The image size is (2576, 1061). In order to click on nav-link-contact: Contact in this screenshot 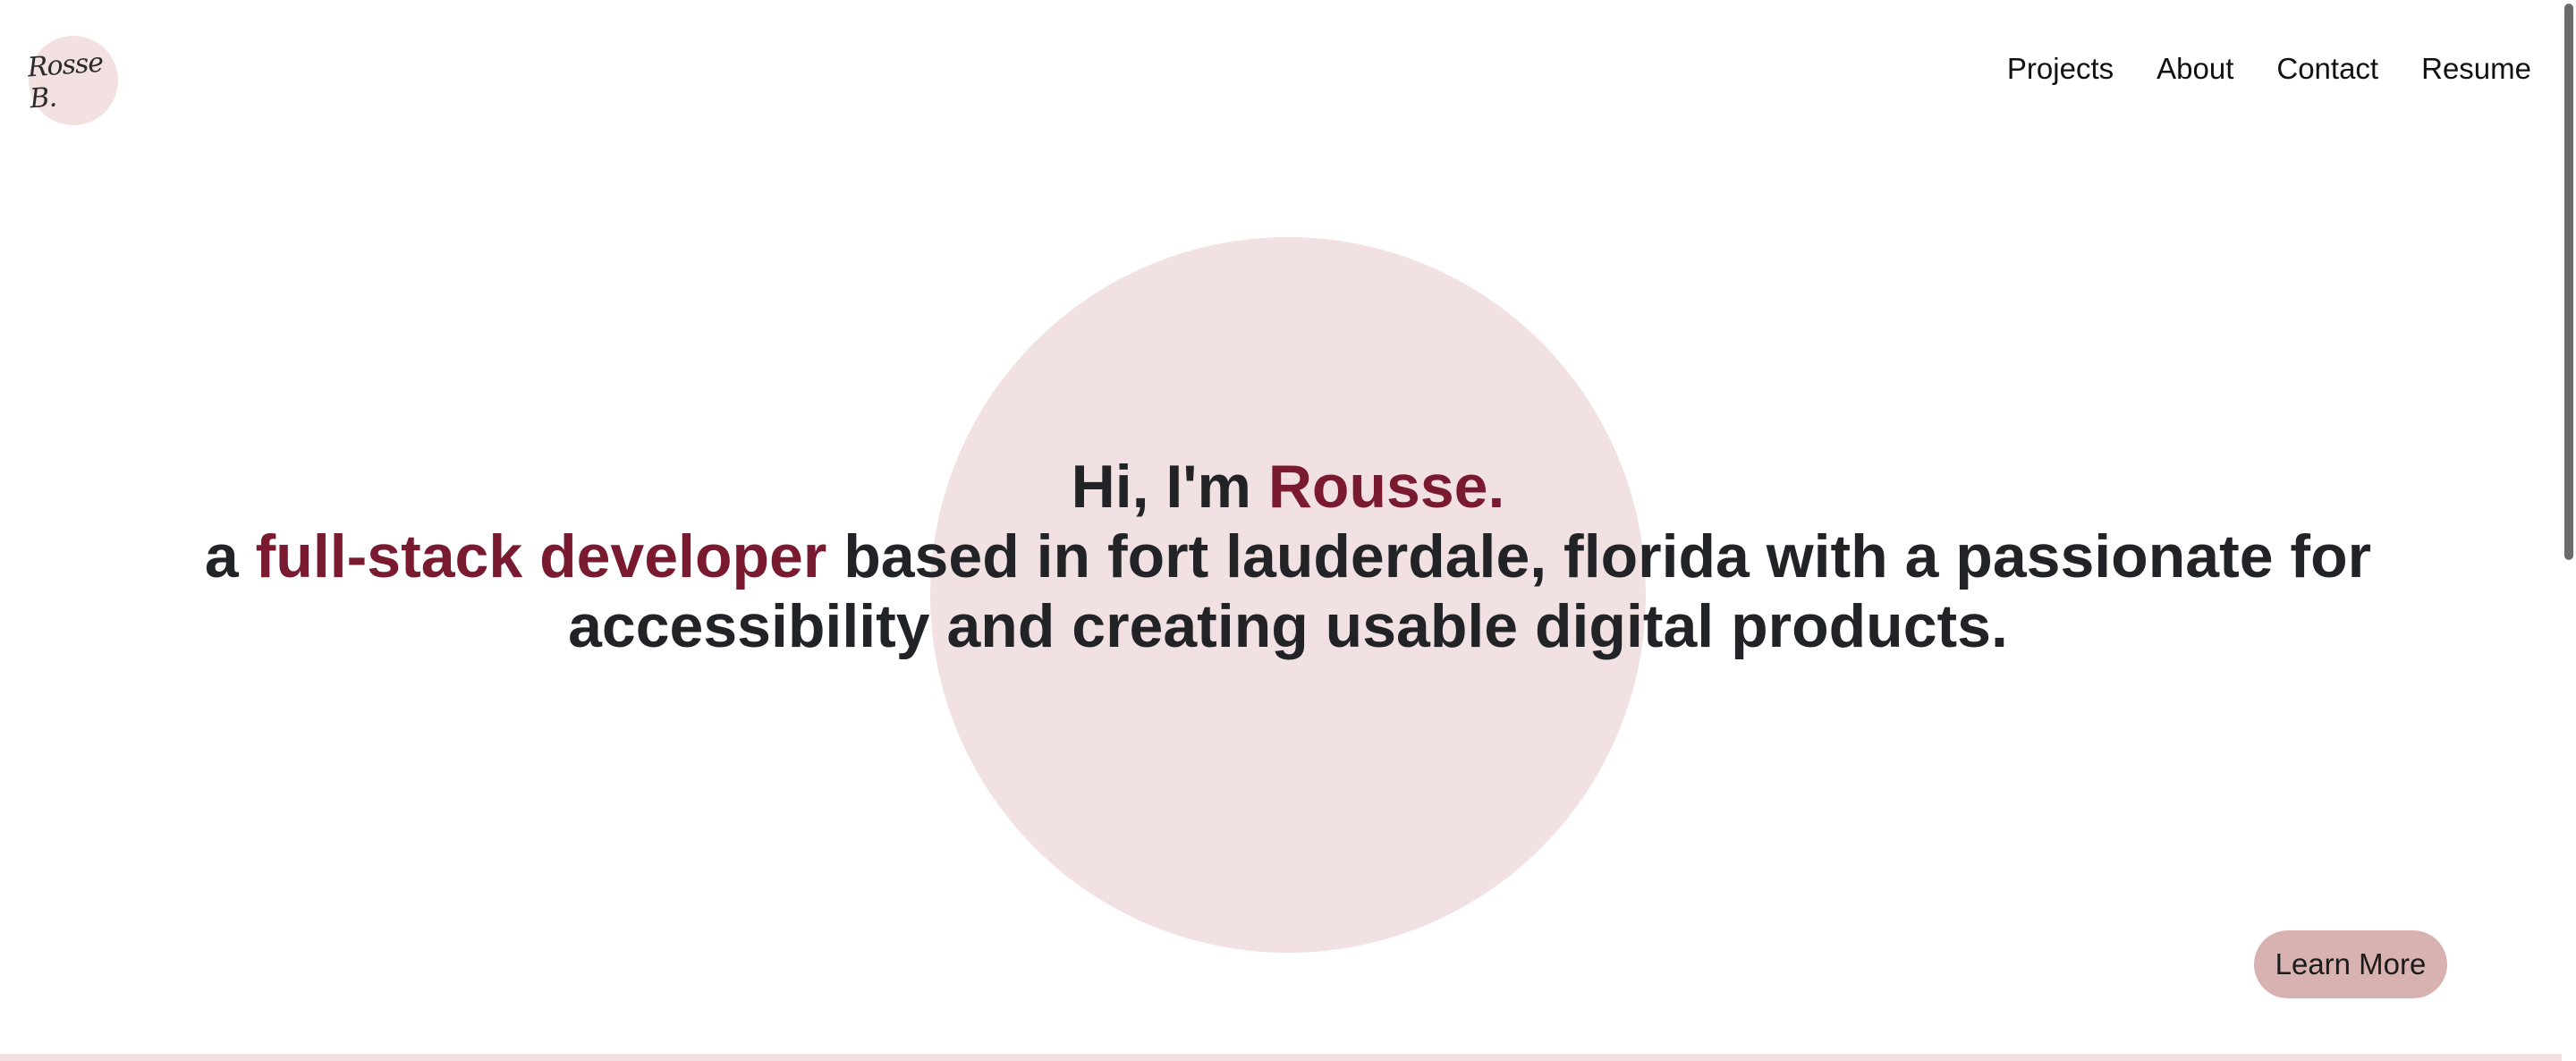, I will do `click(2327, 69)`.